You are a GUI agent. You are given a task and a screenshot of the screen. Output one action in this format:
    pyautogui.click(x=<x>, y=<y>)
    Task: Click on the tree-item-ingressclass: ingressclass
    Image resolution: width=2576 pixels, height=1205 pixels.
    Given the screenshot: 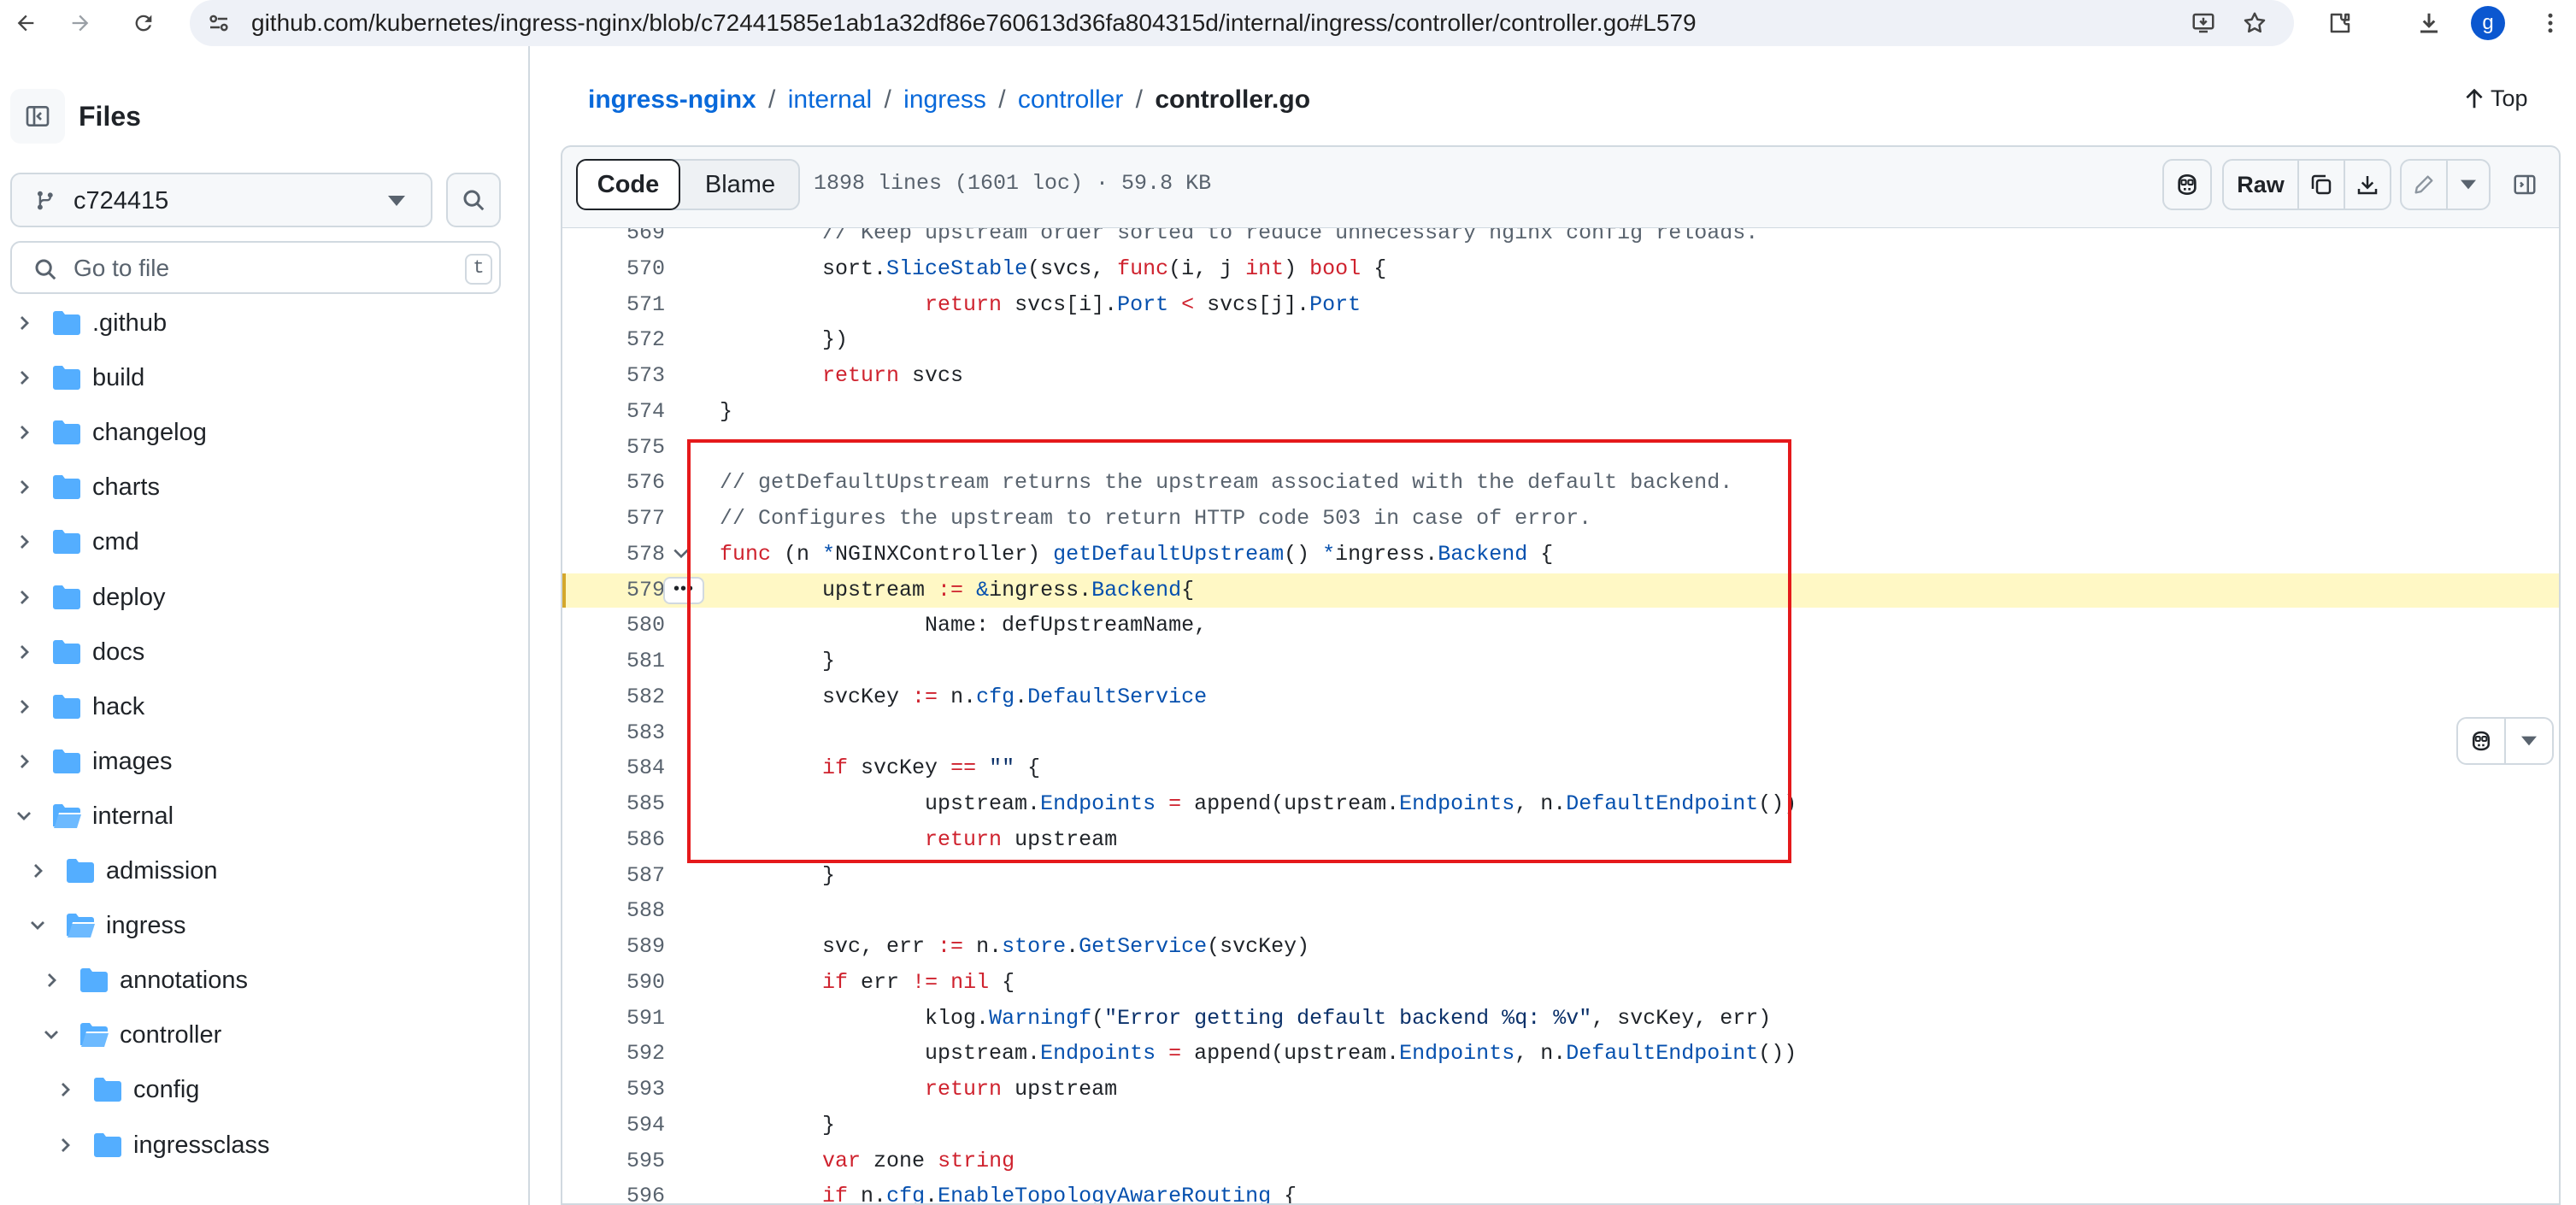 What is the action you would take?
    pyautogui.click(x=263, y=1145)
    